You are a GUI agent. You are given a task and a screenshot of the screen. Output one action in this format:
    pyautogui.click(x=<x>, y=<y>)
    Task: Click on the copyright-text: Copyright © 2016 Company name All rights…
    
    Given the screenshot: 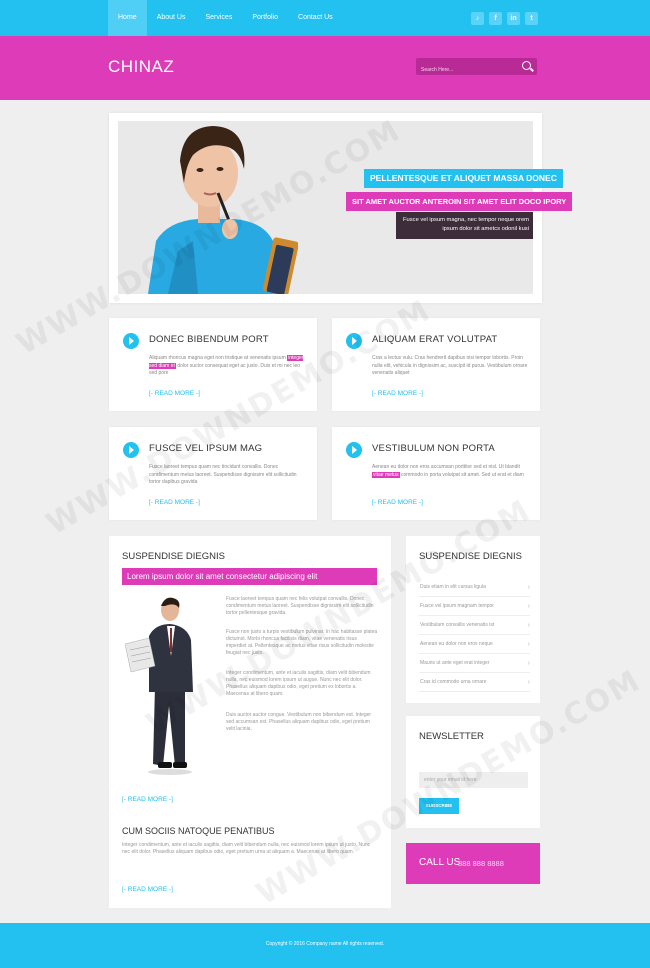 What is the action you would take?
    pyautogui.click(x=325, y=944)
    